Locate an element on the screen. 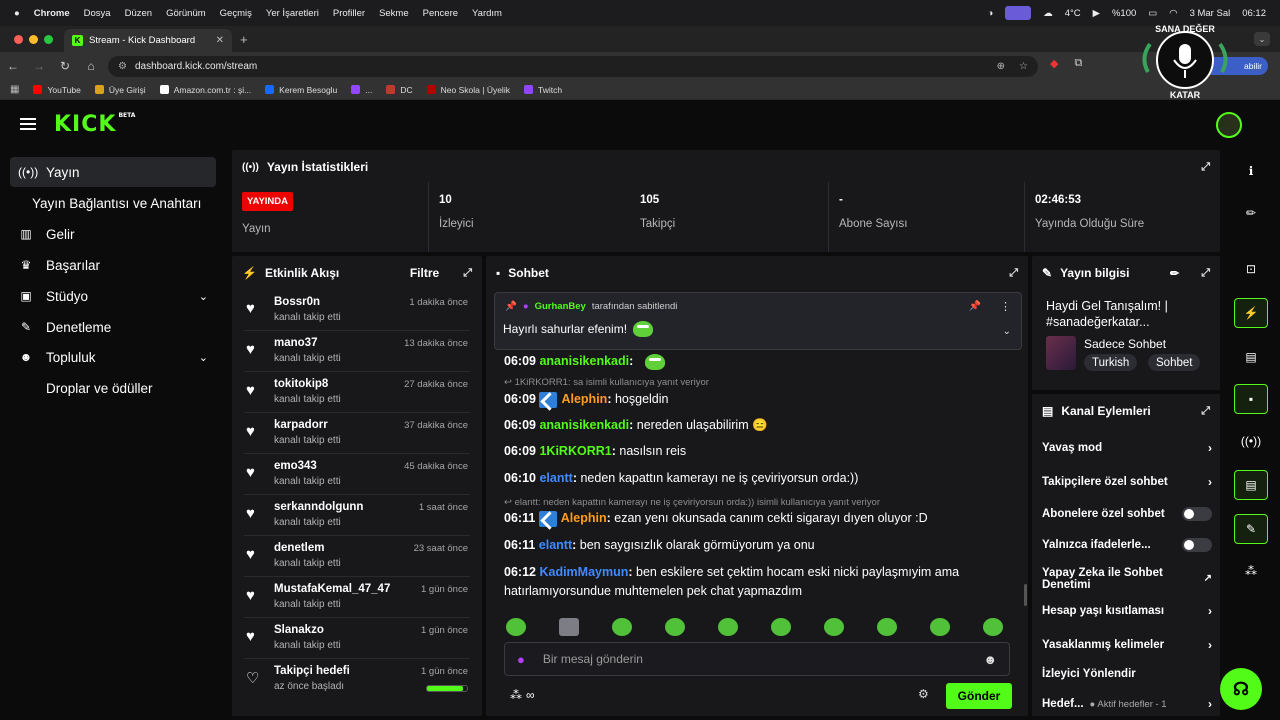  chat-scrollbar is located at coordinates (1025, 595).